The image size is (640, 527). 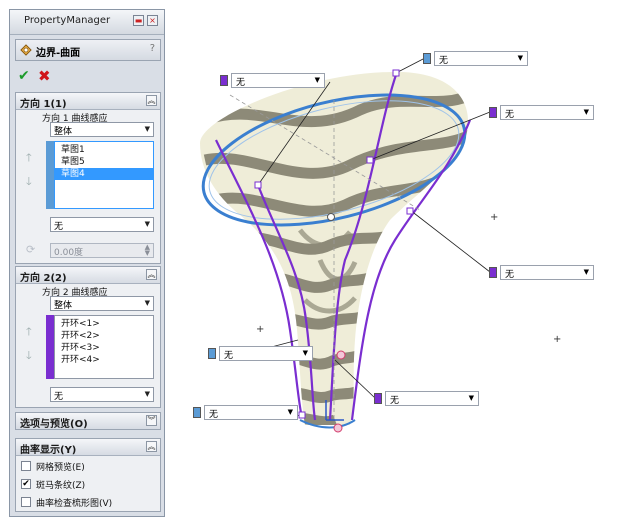 What do you see at coordinates (102, 129) in the screenshot?
I see `direction1-influence-select: 整体 ▼` at bounding box center [102, 129].